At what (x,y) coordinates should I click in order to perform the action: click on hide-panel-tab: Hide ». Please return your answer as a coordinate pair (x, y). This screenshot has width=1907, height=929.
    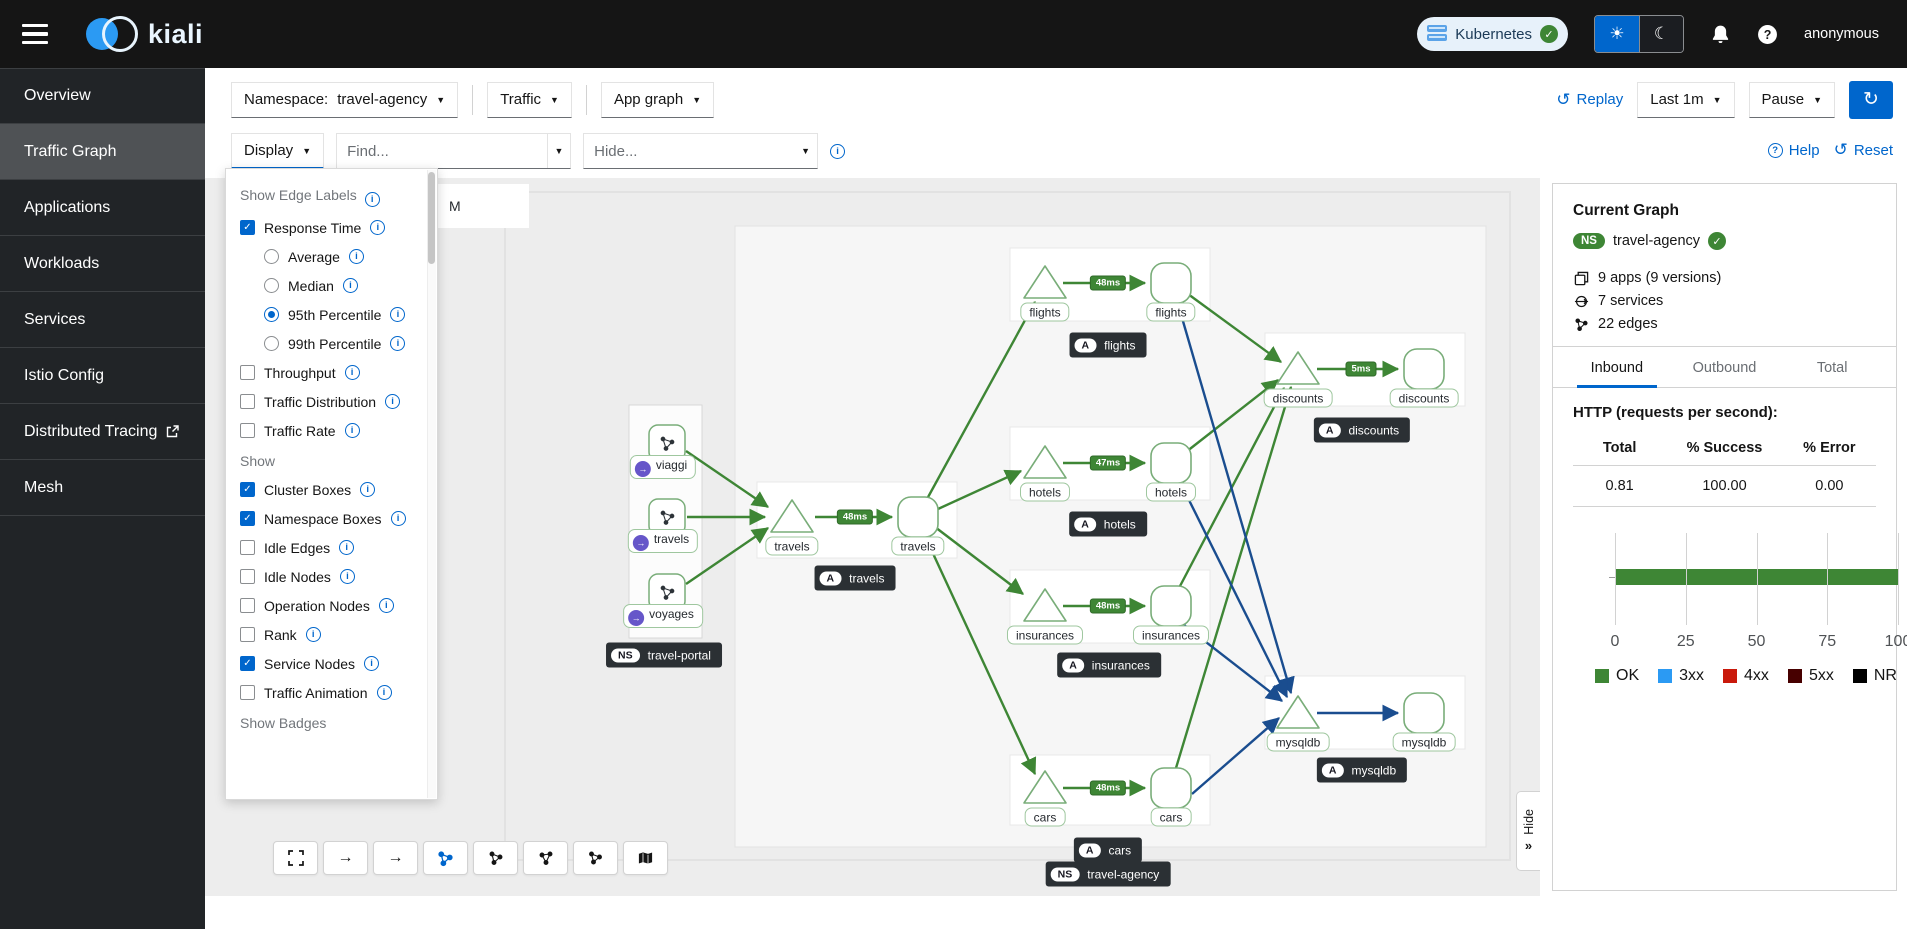
    Looking at the image, I should click on (1528, 831).